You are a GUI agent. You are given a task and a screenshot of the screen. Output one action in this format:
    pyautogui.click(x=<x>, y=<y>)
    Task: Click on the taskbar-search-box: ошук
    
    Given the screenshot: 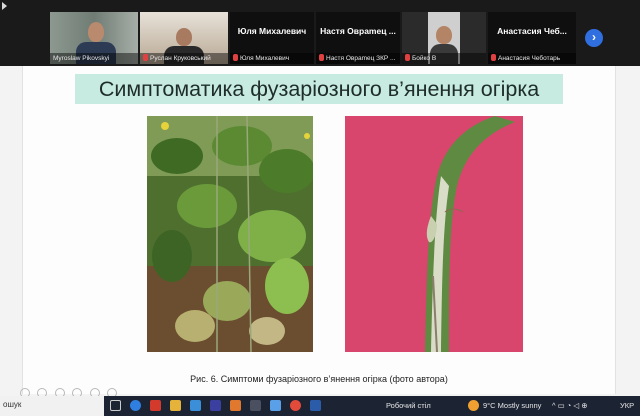 What is the action you would take?
    pyautogui.click(x=52, y=406)
    